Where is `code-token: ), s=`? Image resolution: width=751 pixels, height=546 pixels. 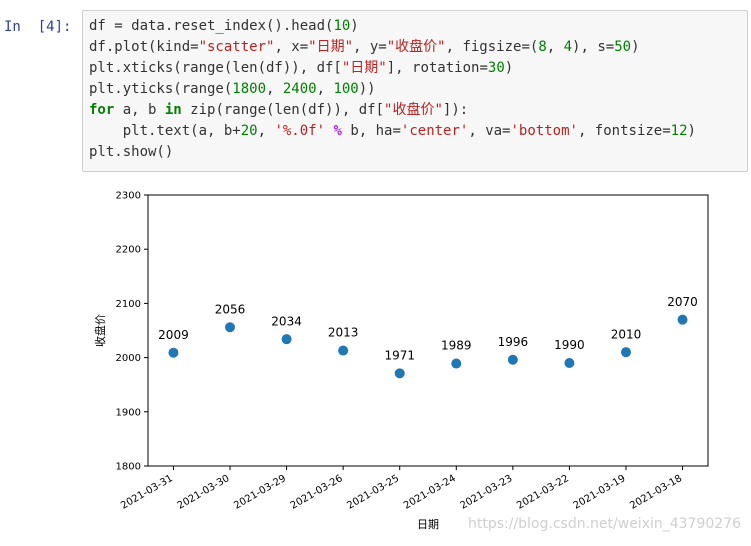
code-token: ), s= is located at coordinates (593, 47).